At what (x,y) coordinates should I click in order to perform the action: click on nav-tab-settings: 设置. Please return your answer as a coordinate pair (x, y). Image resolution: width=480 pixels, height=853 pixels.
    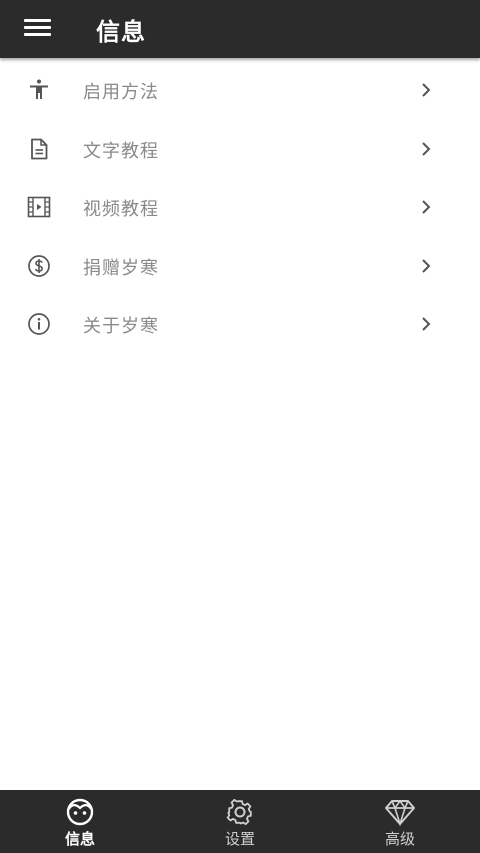
    Looking at the image, I should click on (240, 821).